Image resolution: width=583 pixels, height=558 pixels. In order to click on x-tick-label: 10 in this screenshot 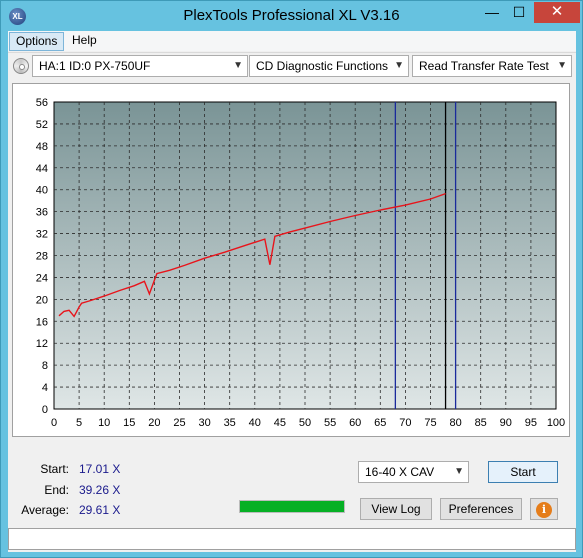, I will do `click(104, 423)`.